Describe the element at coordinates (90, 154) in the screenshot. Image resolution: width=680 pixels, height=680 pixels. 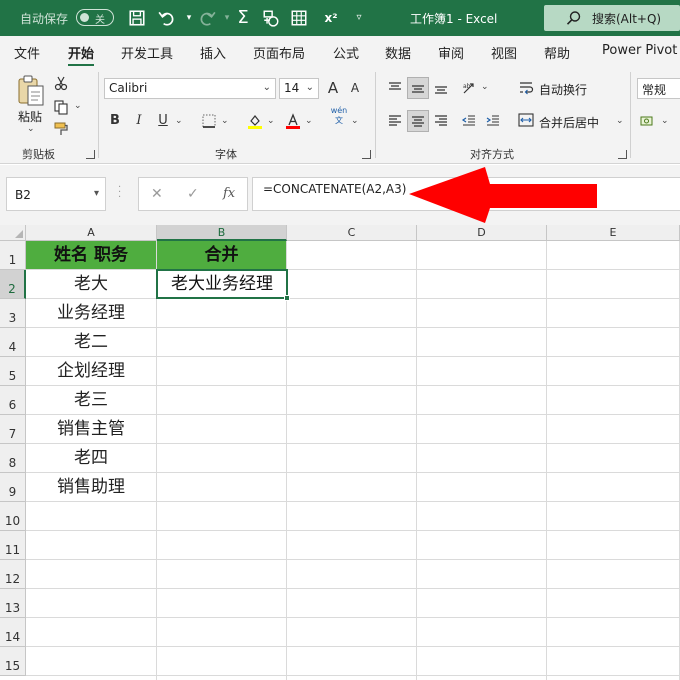
I see `clipboard-launcher-icon` at that location.